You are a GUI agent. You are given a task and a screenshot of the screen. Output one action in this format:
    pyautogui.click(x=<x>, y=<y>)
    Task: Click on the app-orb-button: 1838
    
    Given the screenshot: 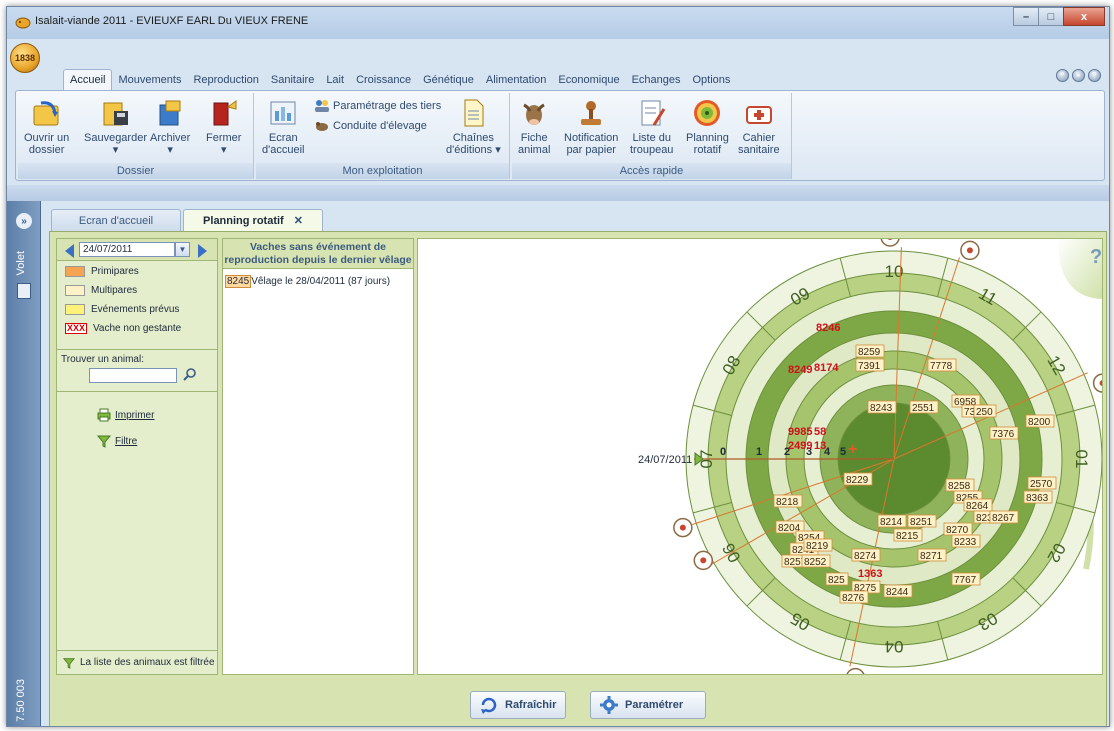 What is the action you would take?
    pyautogui.click(x=25, y=58)
    